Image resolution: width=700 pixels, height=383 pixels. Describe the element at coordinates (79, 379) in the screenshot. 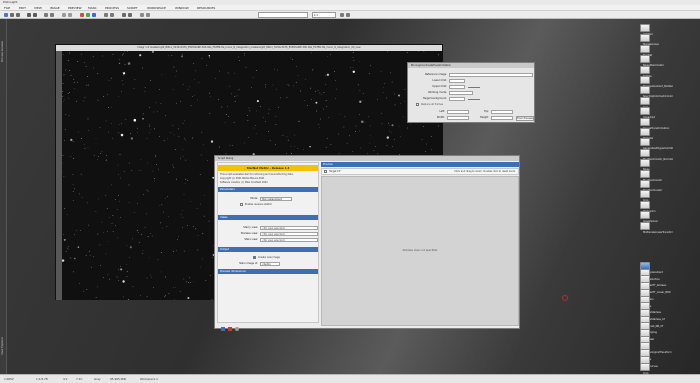

I see `status-mode: 7:1C` at that location.